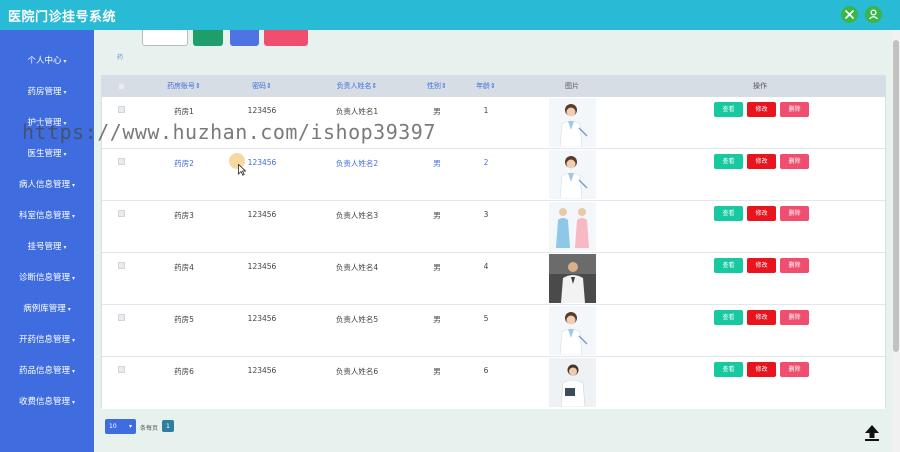  I want to click on table-row: 药房4 123456 负责人姓名4 男 4 查看 修改 删除, so click(493, 279).